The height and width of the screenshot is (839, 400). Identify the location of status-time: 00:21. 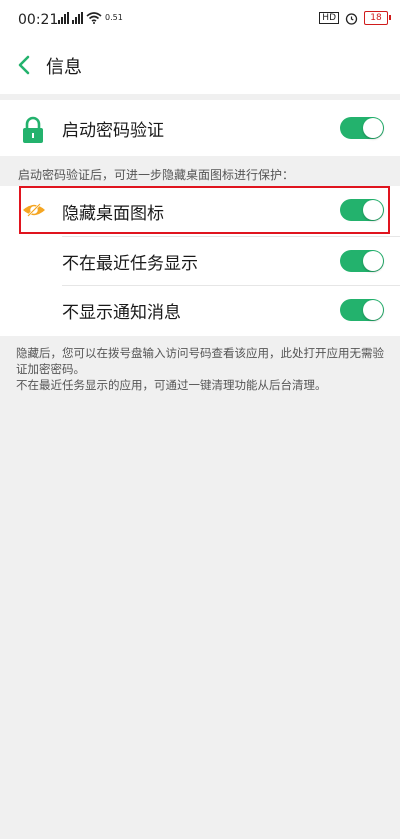
(38, 20).